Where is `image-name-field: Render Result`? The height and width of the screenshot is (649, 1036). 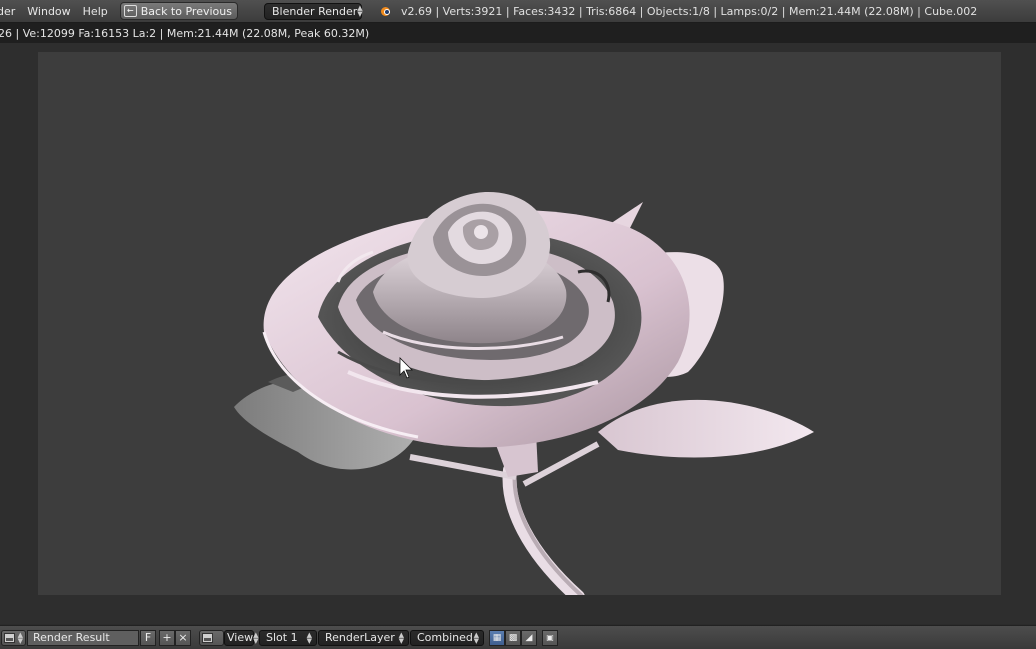
image-name-field: Render Result is located at coordinates (83, 637).